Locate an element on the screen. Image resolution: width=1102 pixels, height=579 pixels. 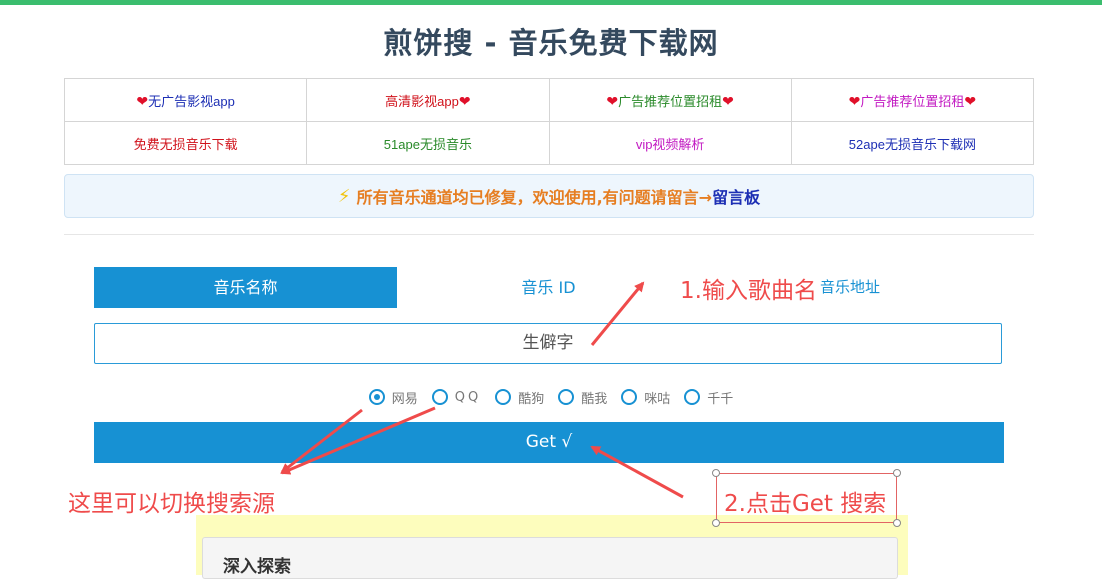
link-label: 无广告影视app is located at coordinates (191, 101).